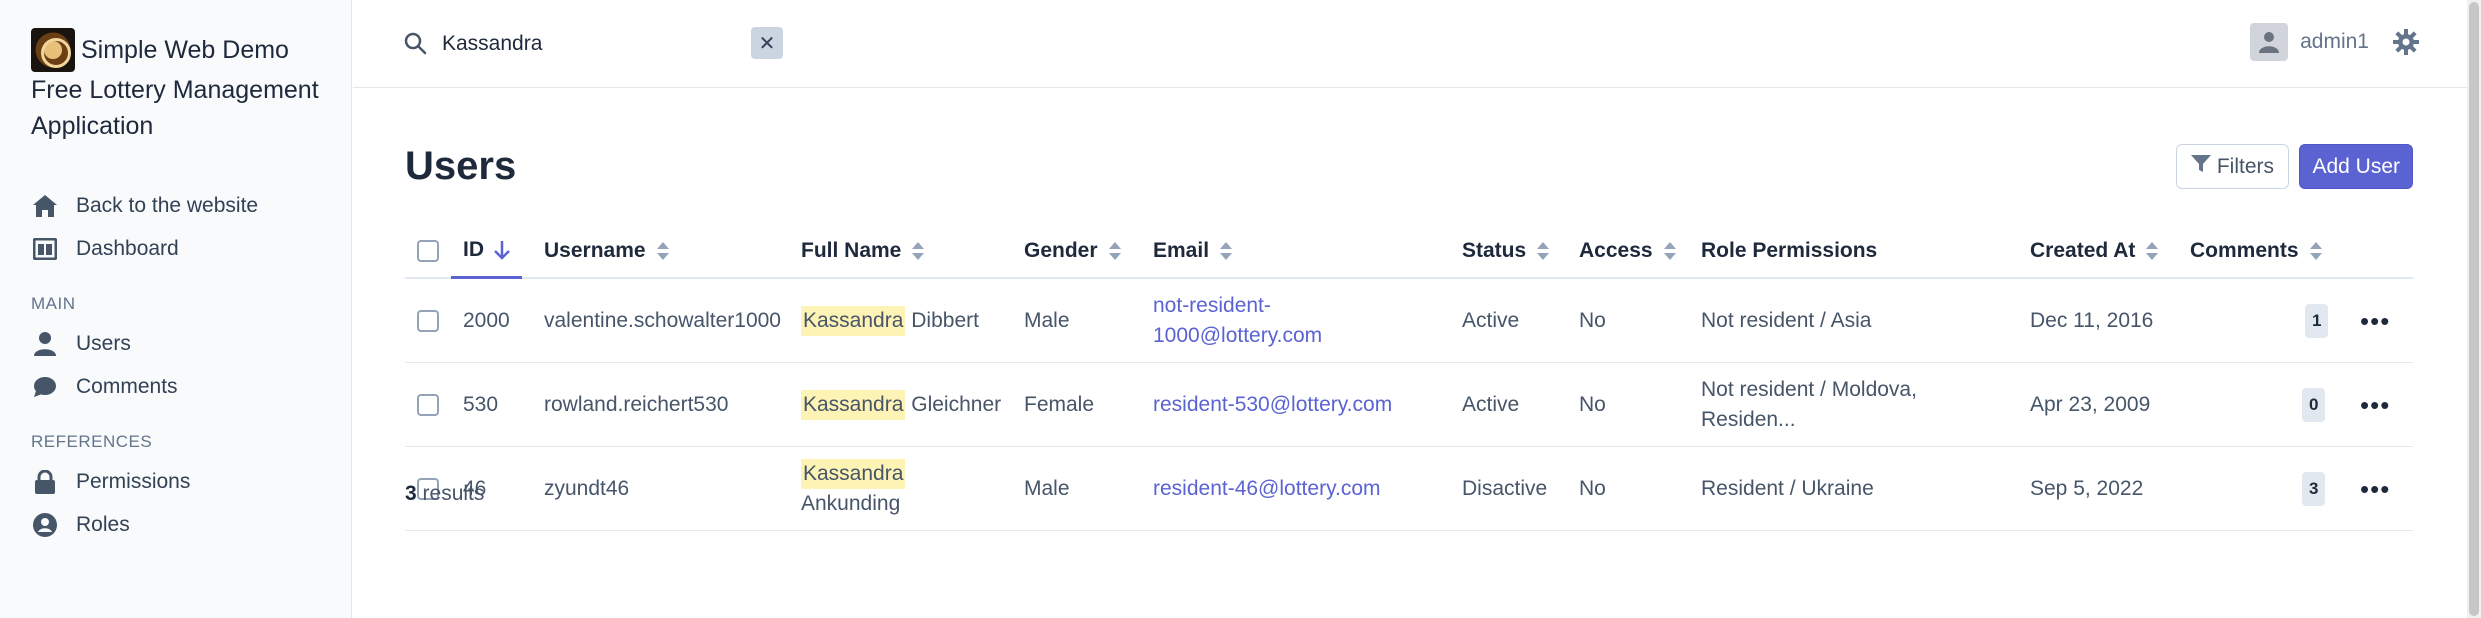 This screenshot has height=618, width=2481. I want to click on col-access: Access, so click(1628, 251).